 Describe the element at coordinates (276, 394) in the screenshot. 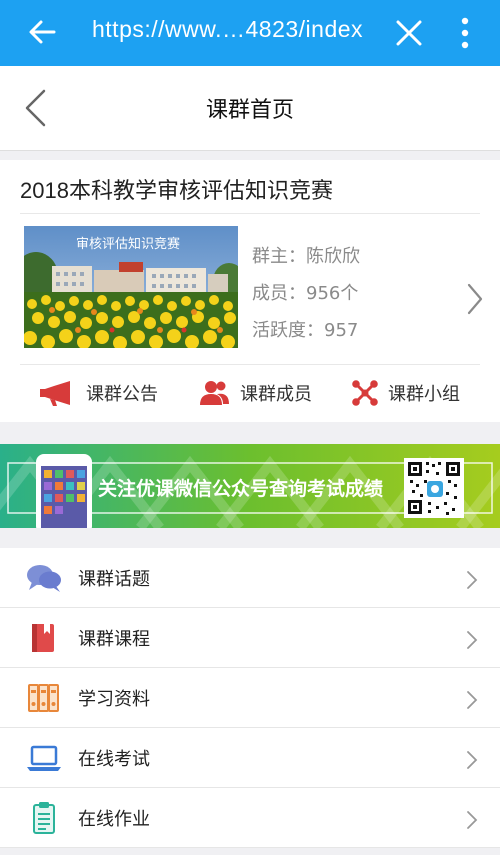

I see `members-label: 课群成员` at that location.